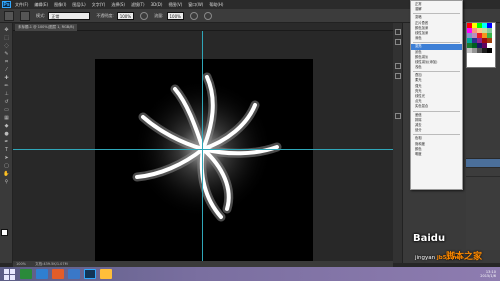  I want to click on photoshop-logo: Ps, so click(6, 4).